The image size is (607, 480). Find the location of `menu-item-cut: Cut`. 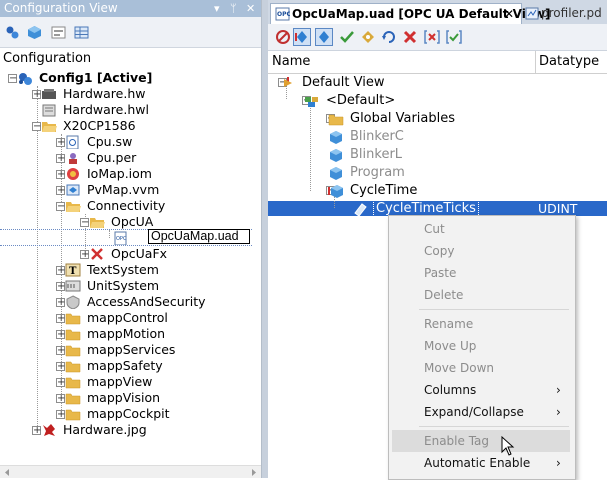

menu-item-cut: Cut is located at coordinates (482, 229).